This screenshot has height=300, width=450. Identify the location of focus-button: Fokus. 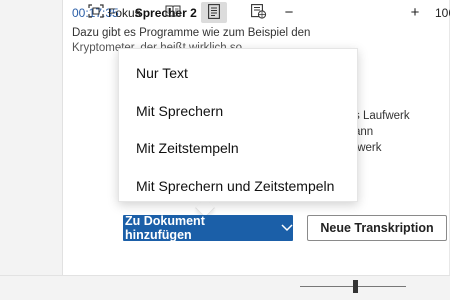
(114, 12).